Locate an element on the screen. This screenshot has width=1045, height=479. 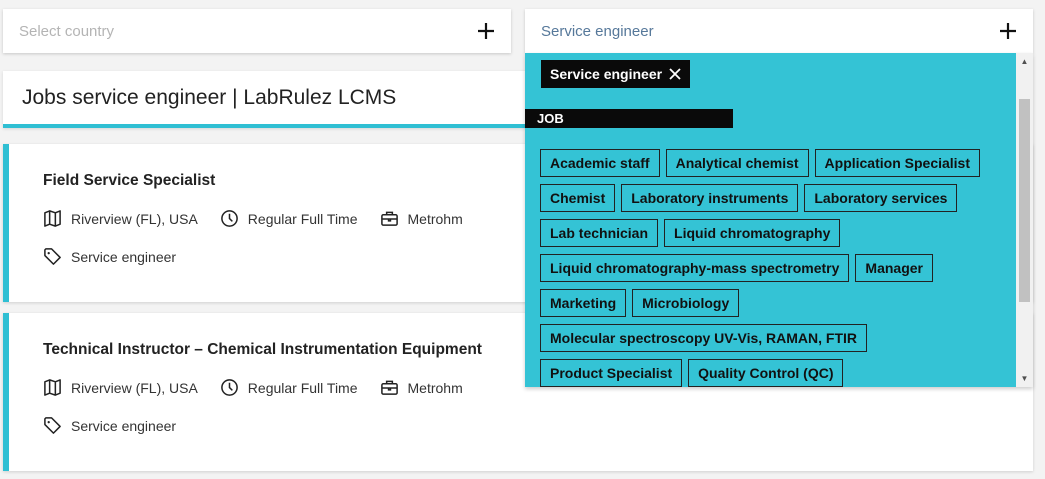
dropdown-option: Quality Control (QC) is located at coordinates (766, 373).